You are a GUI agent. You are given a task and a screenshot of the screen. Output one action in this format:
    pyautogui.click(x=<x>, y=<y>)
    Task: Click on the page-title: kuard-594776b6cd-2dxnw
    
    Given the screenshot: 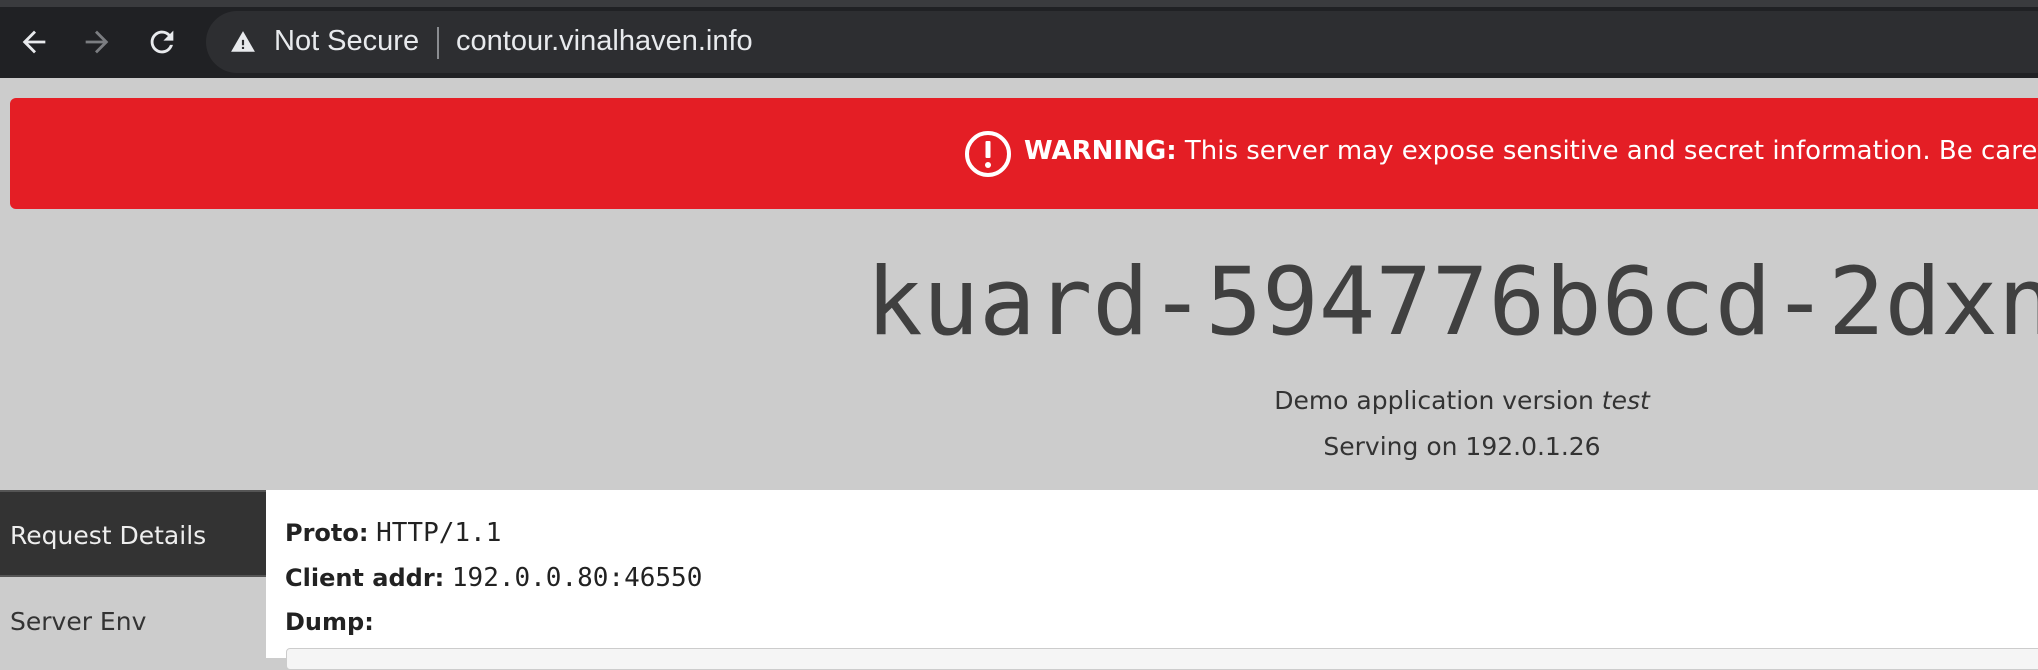 What is the action you would take?
    pyautogui.click(x=1452, y=302)
    